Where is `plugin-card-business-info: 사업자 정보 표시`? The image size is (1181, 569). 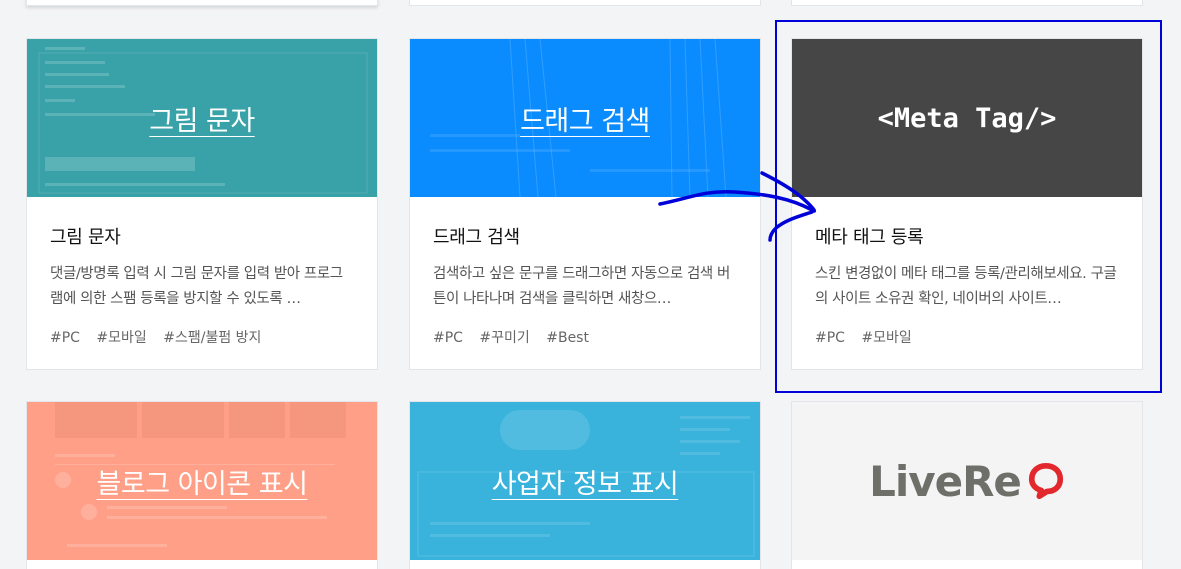 plugin-card-business-info: 사업자 정보 표시 is located at coordinates (585, 485).